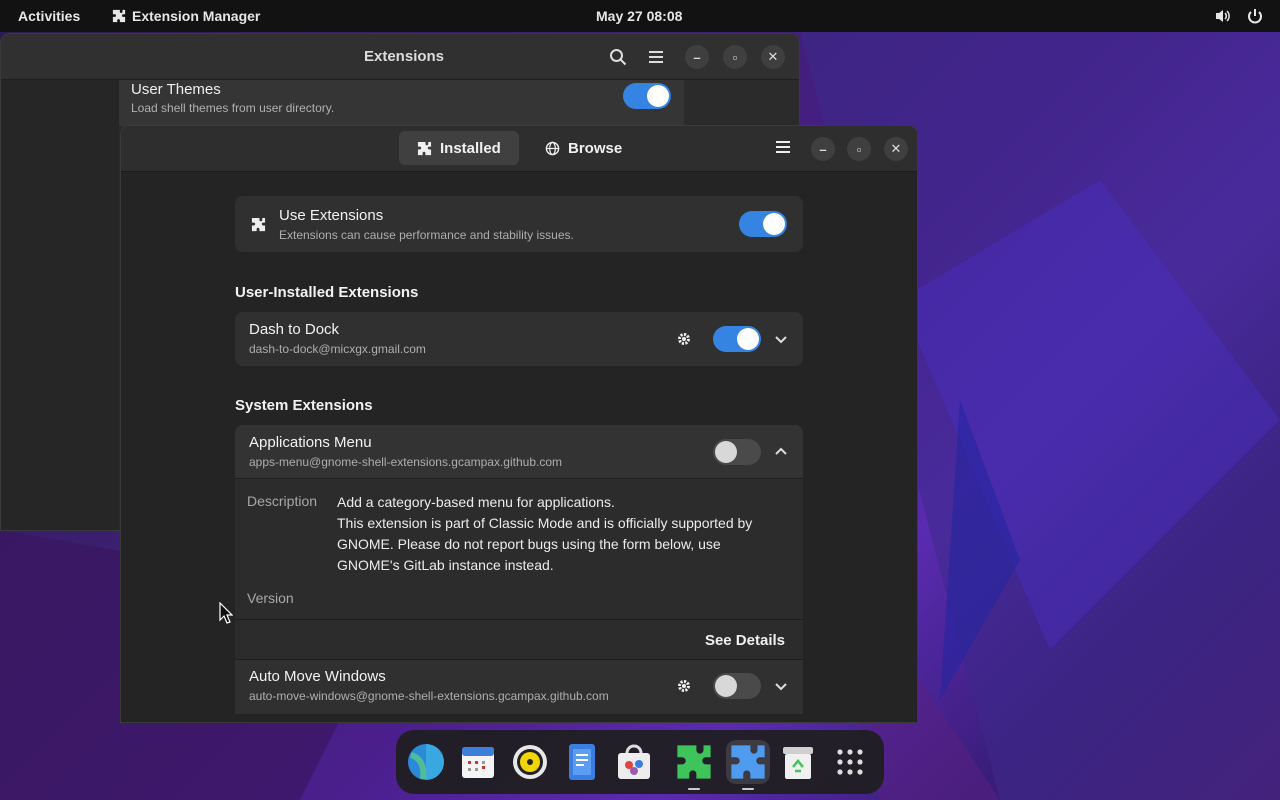  What do you see at coordinates (445, 565) in the screenshot?
I see `description-line: GNOME's GitLab instance instead.` at bounding box center [445, 565].